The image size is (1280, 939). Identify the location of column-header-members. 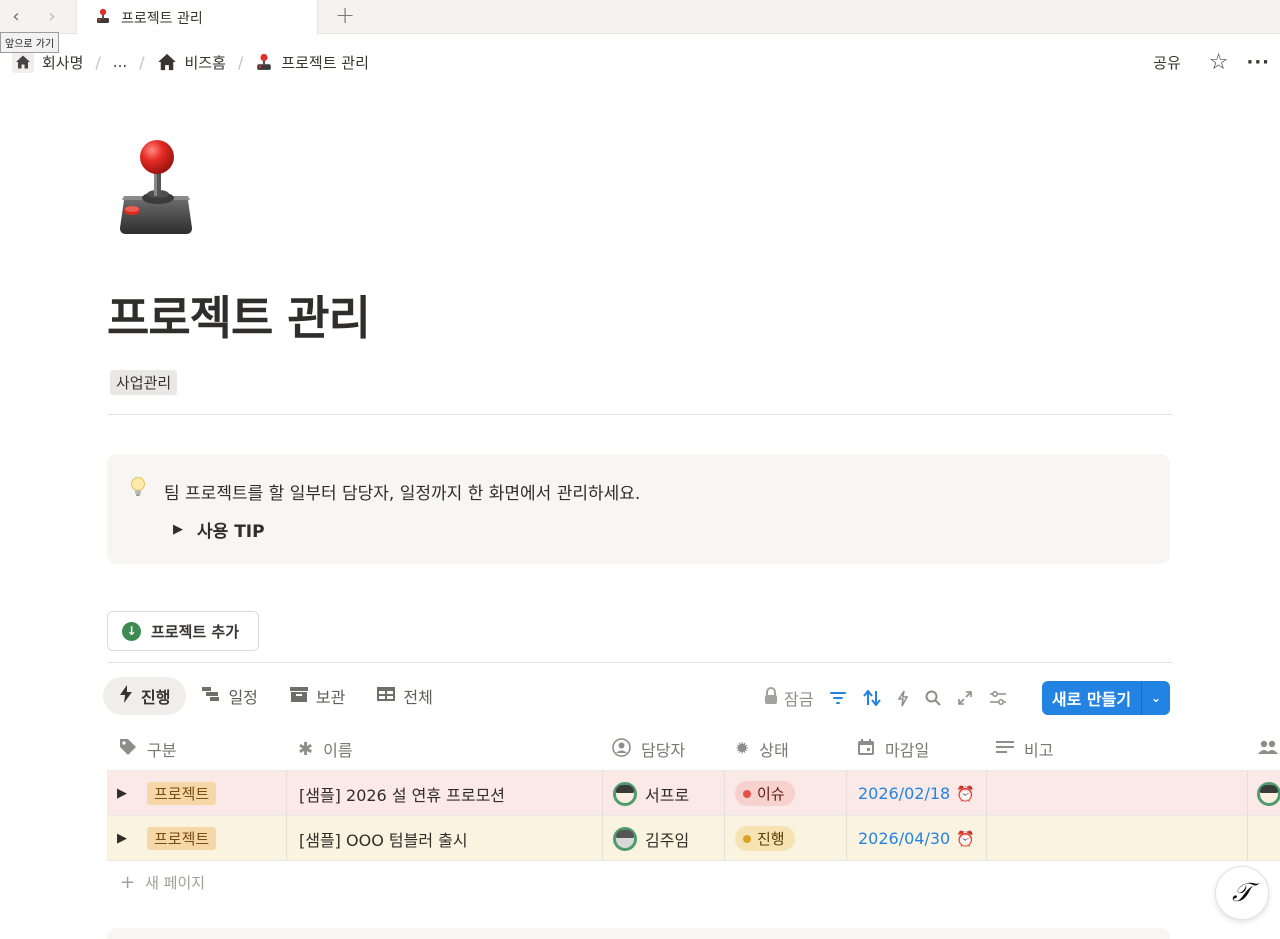
(1268, 749).